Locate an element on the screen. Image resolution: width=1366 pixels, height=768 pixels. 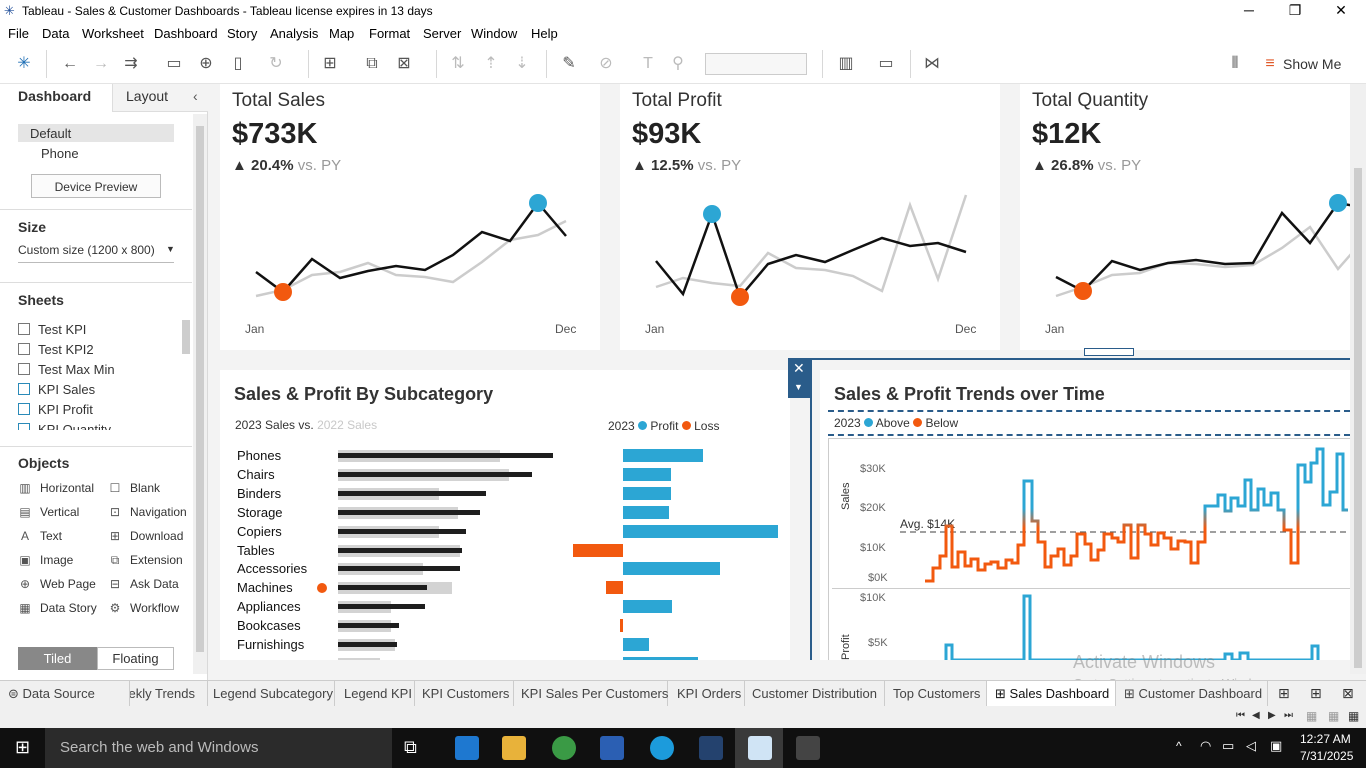
subcategory-row: Binders is located at coordinates (505, 495).